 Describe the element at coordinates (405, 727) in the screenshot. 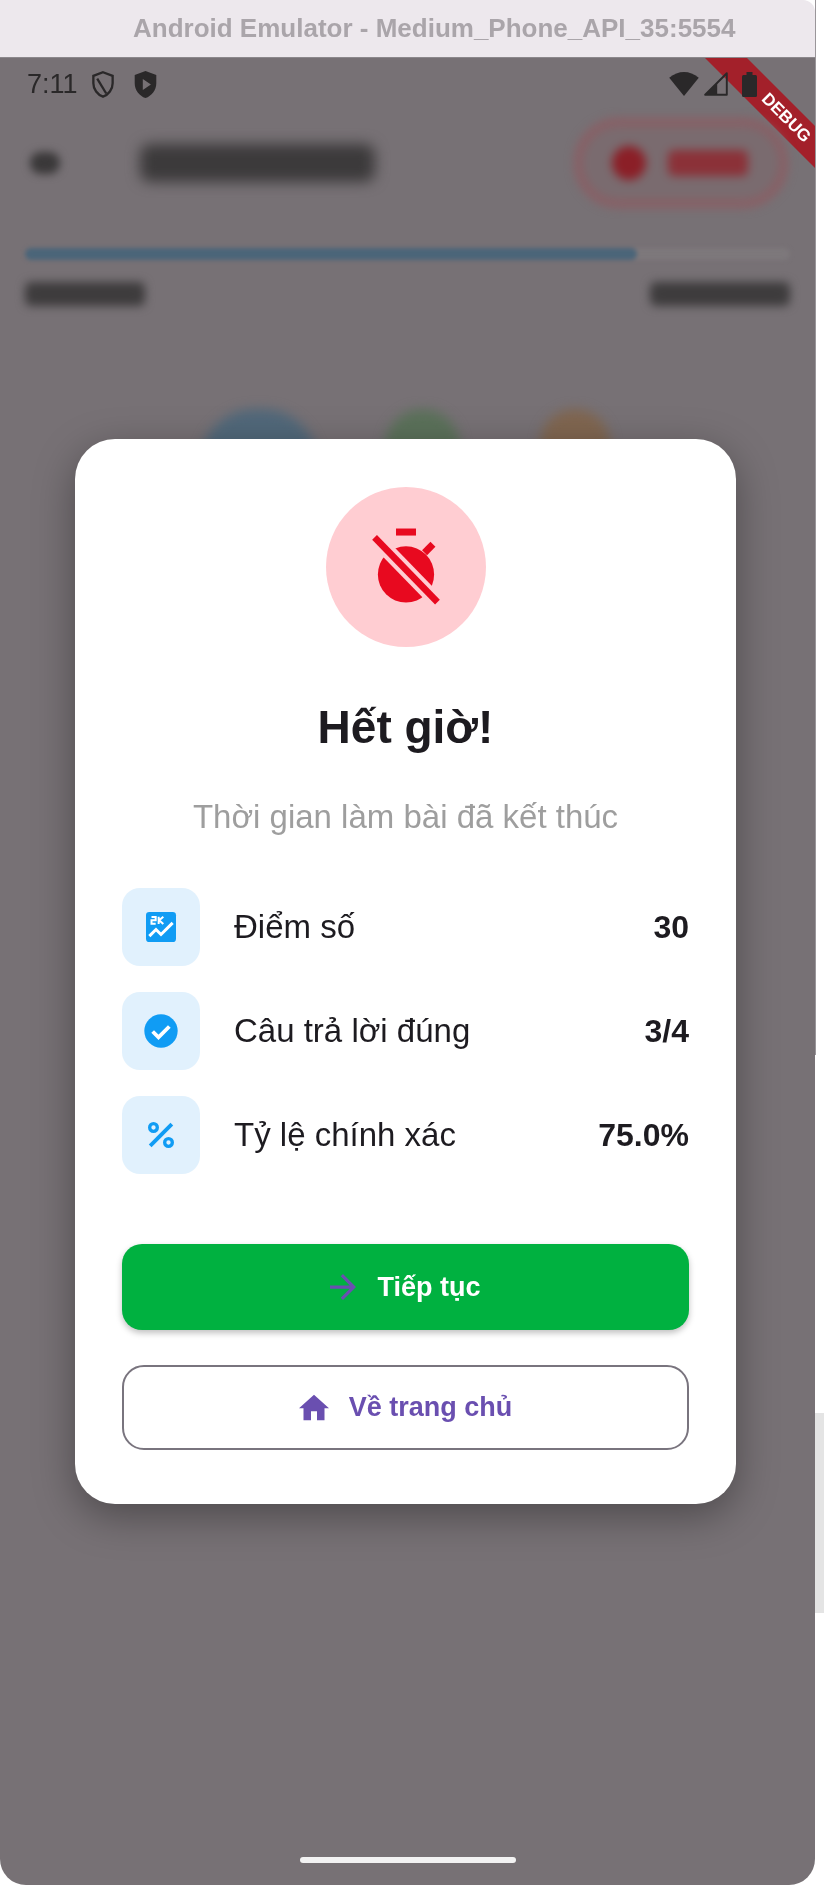

I see `dialog-title: Hết giờ!` at that location.